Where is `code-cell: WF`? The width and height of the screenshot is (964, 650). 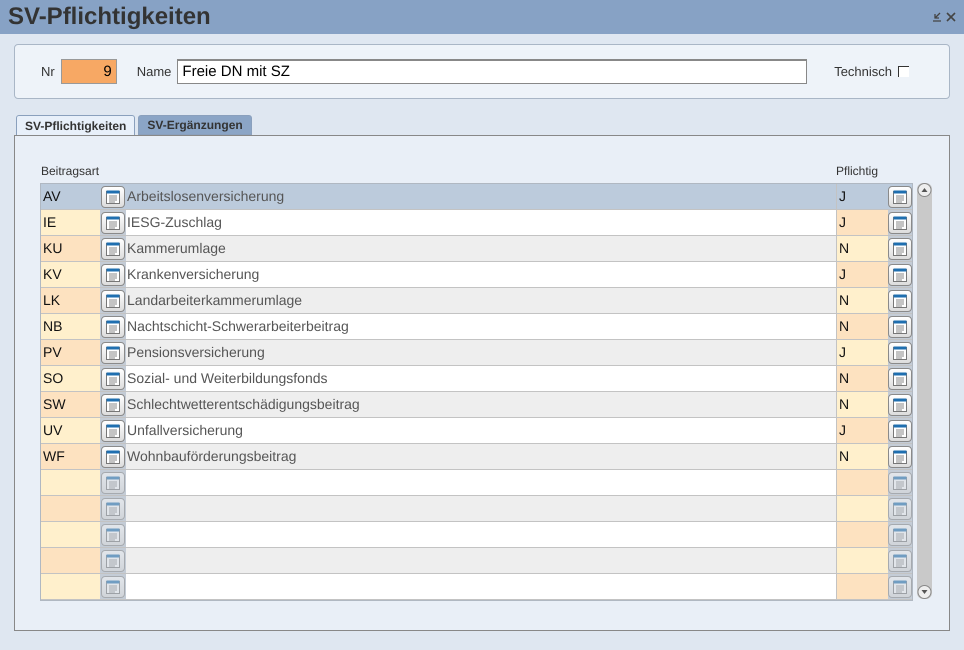 code-cell: WF is located at coordinates (70, 456).